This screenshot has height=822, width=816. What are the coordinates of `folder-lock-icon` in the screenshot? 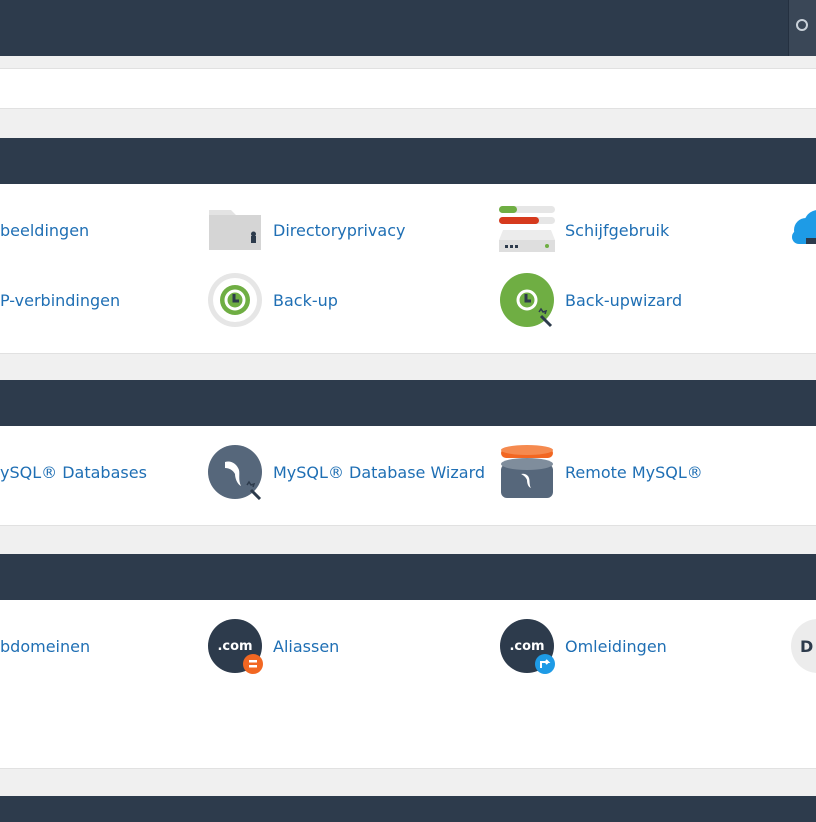 It's located at (235, 230).